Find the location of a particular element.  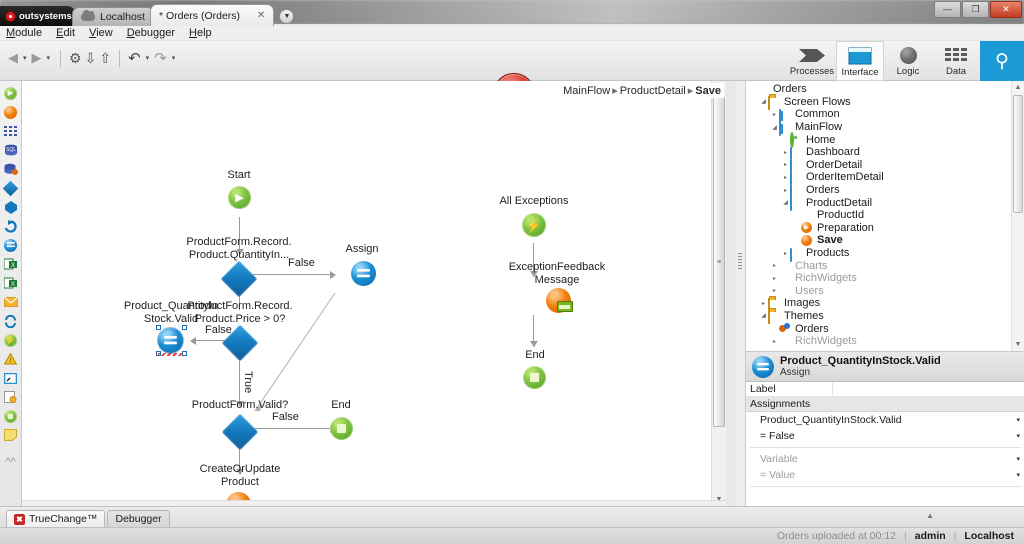

assign-icon is located at coordinates (11, 245).